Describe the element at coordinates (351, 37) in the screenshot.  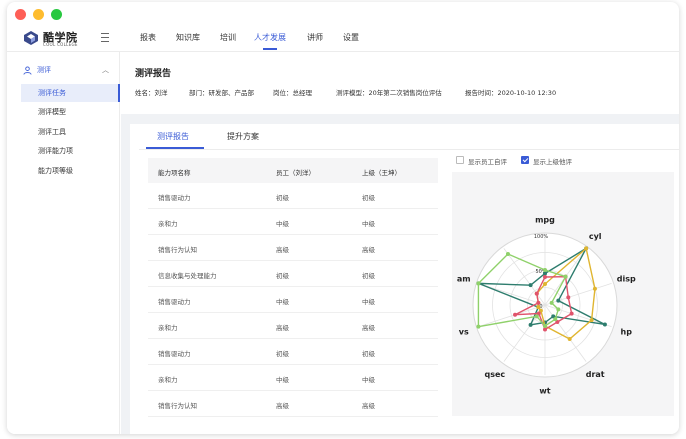
I see `nav-item-settings: 设置` at that location.